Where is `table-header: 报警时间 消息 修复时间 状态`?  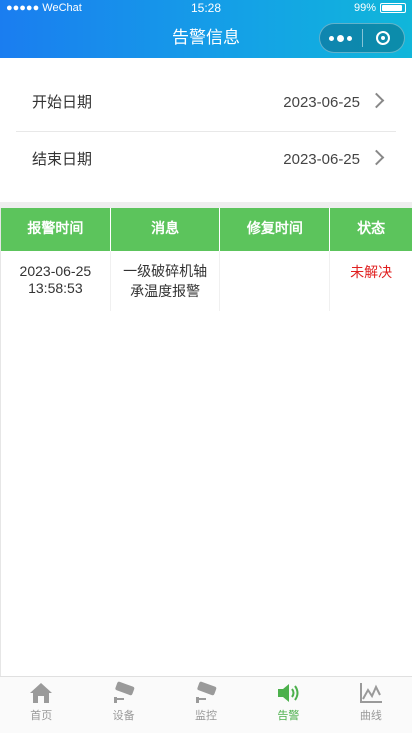
table-header: 报警时间 消息 修复时间 状态 is located at coordinates (206, 229).